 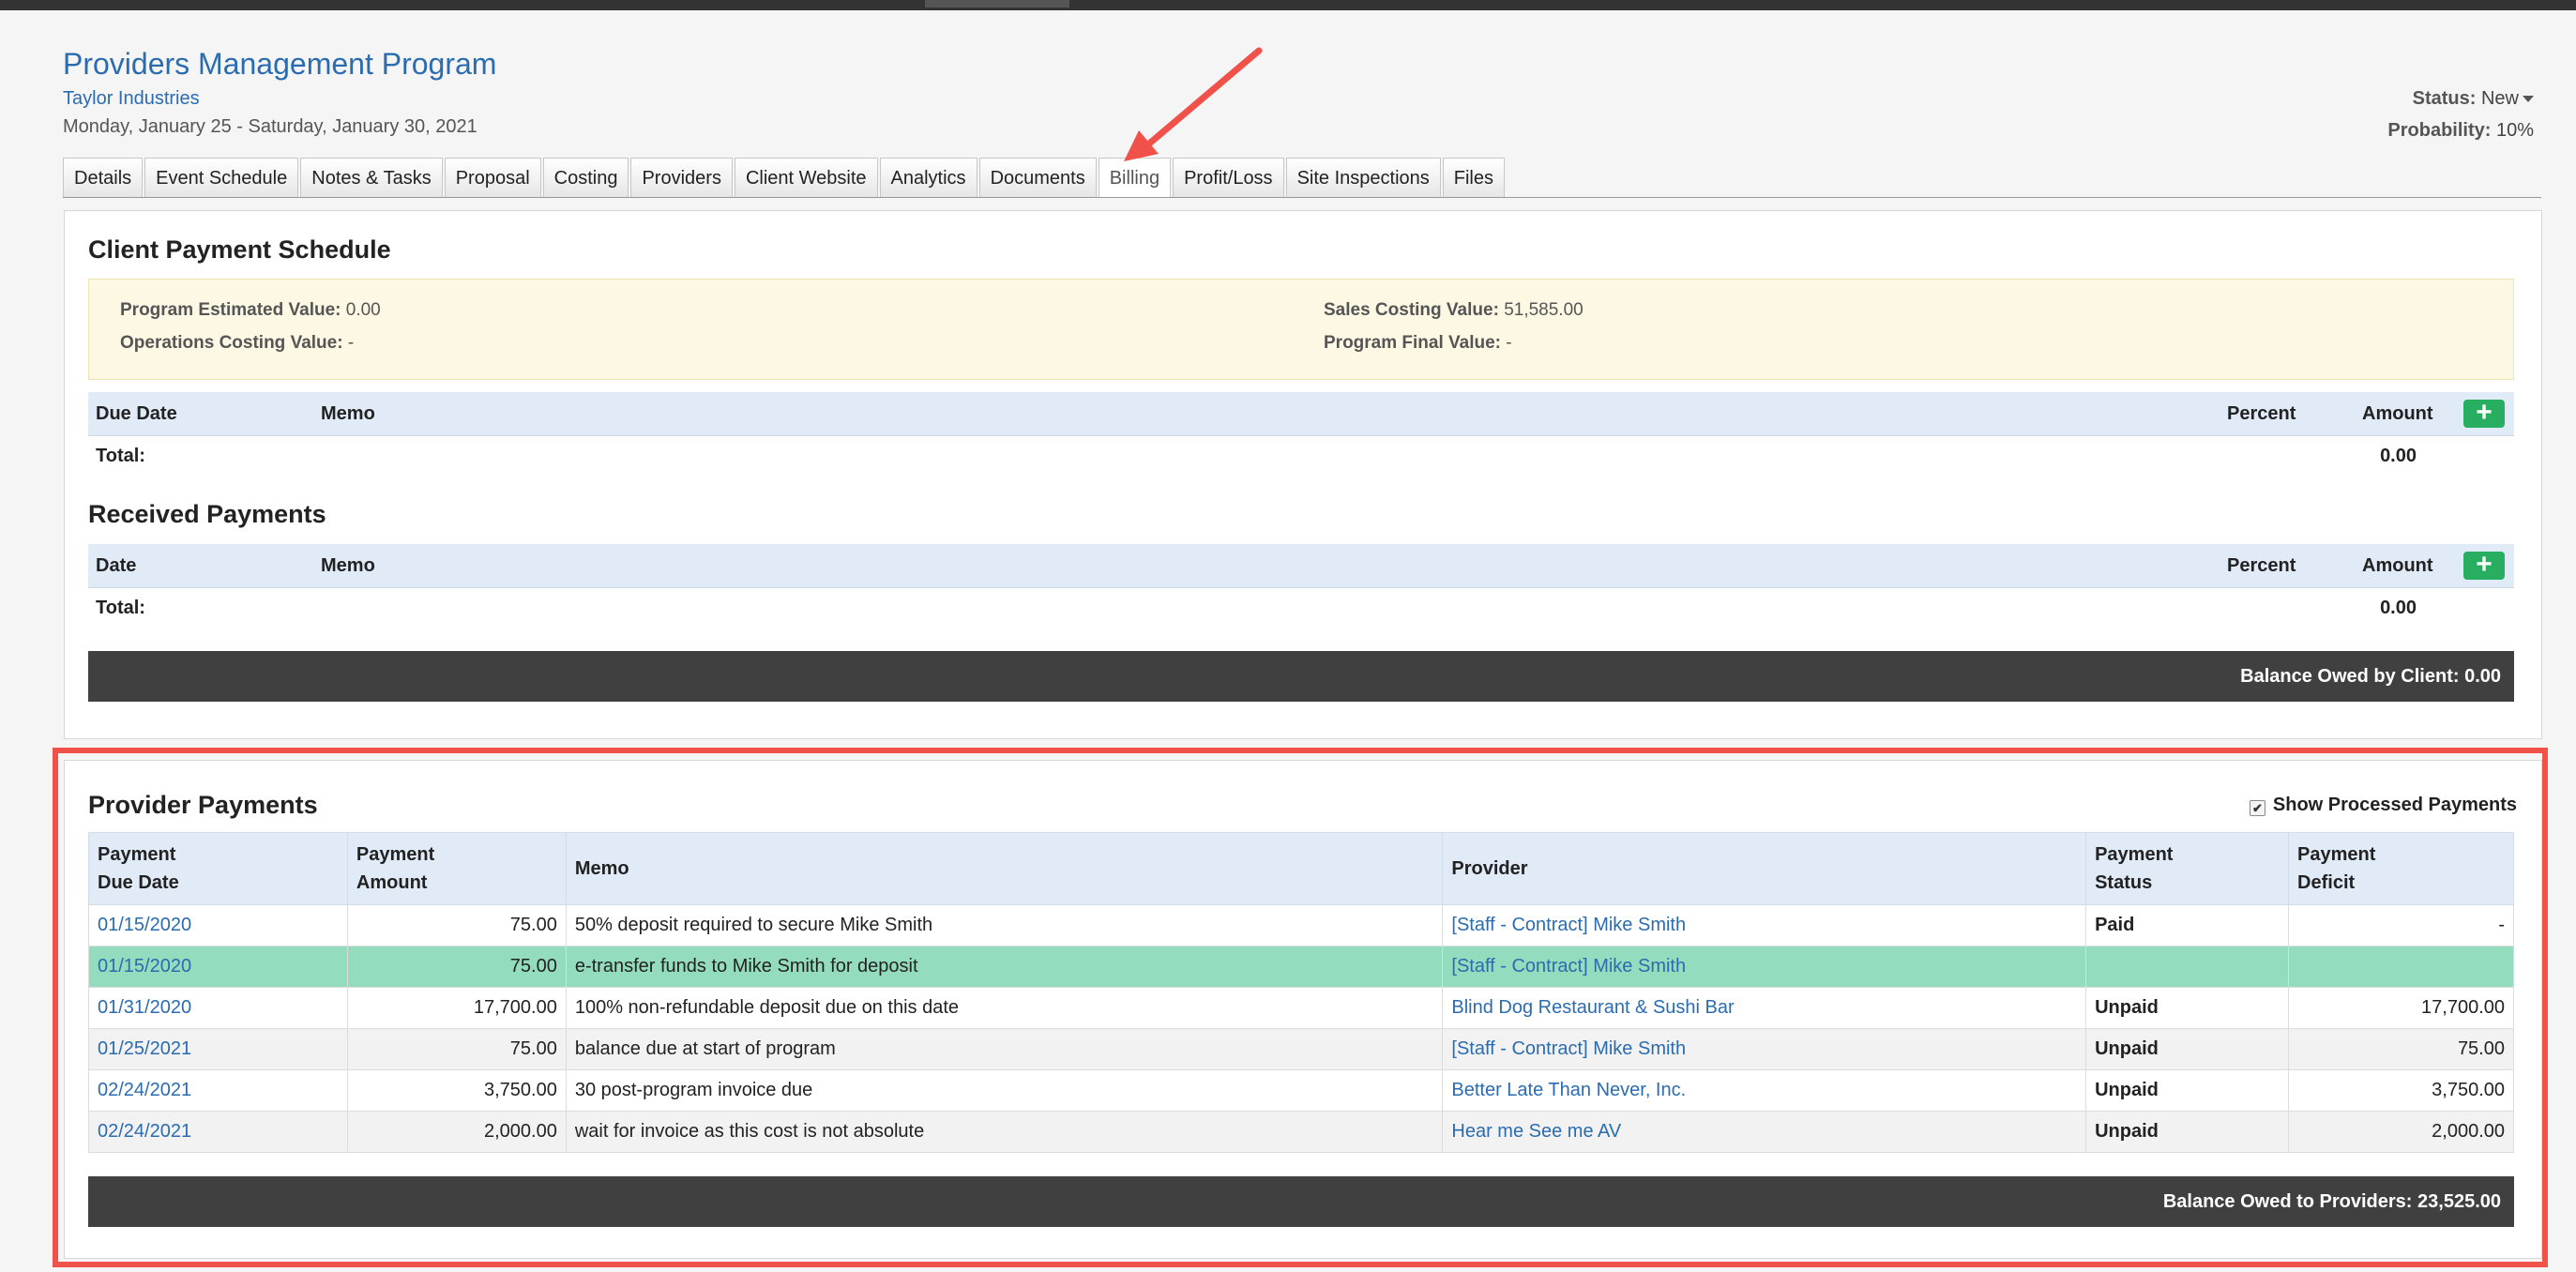 What do you see at coordinates (456, 1090) in the screenshot?
I see `payment-amount: 3,750.00` at bounding box center [456, 1090].